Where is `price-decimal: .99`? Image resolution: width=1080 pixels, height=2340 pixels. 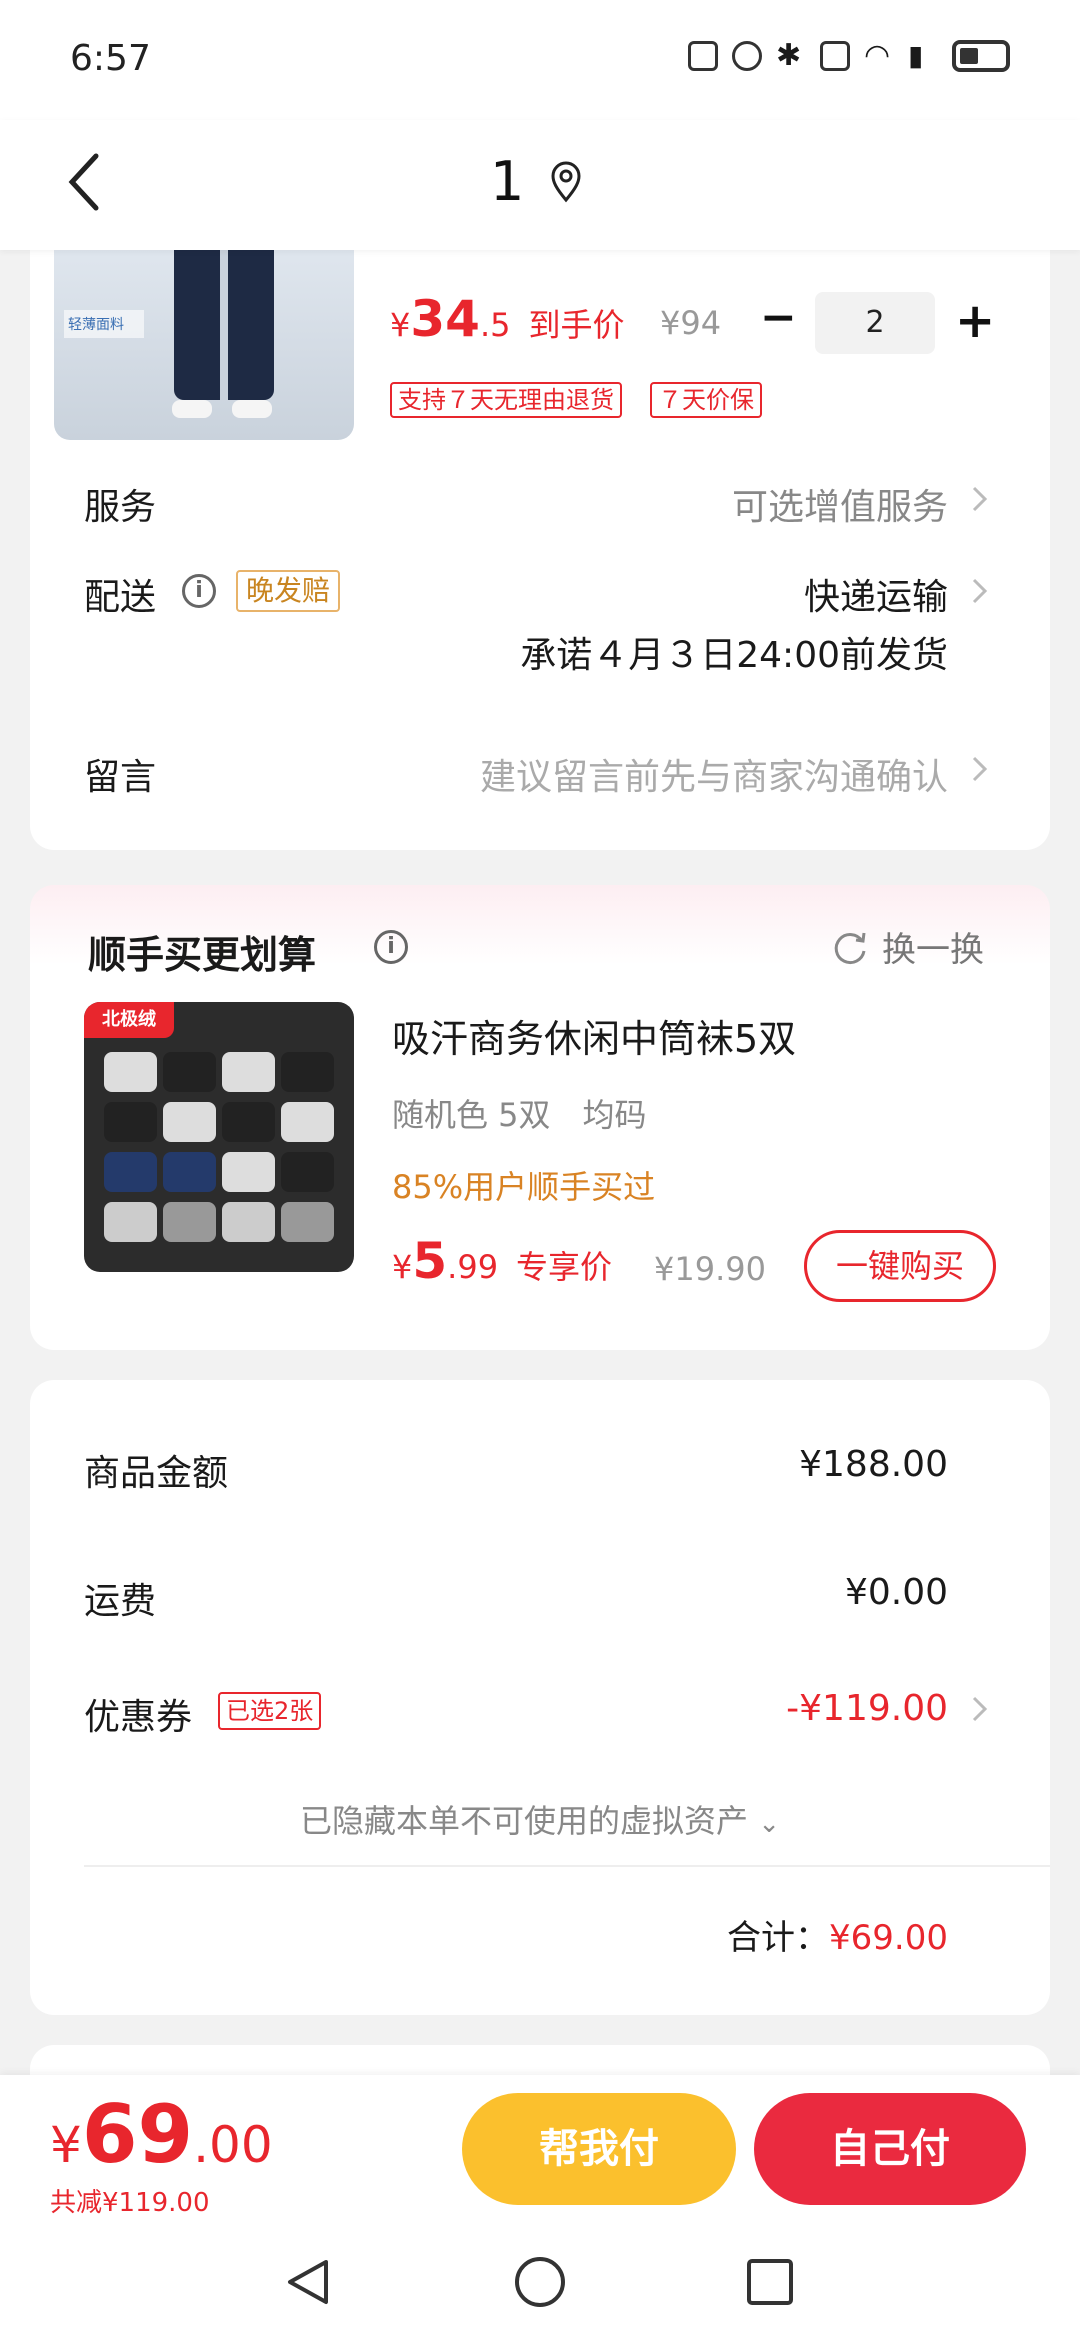
price-decimal: .99 is located at coordinates (473, 1267).